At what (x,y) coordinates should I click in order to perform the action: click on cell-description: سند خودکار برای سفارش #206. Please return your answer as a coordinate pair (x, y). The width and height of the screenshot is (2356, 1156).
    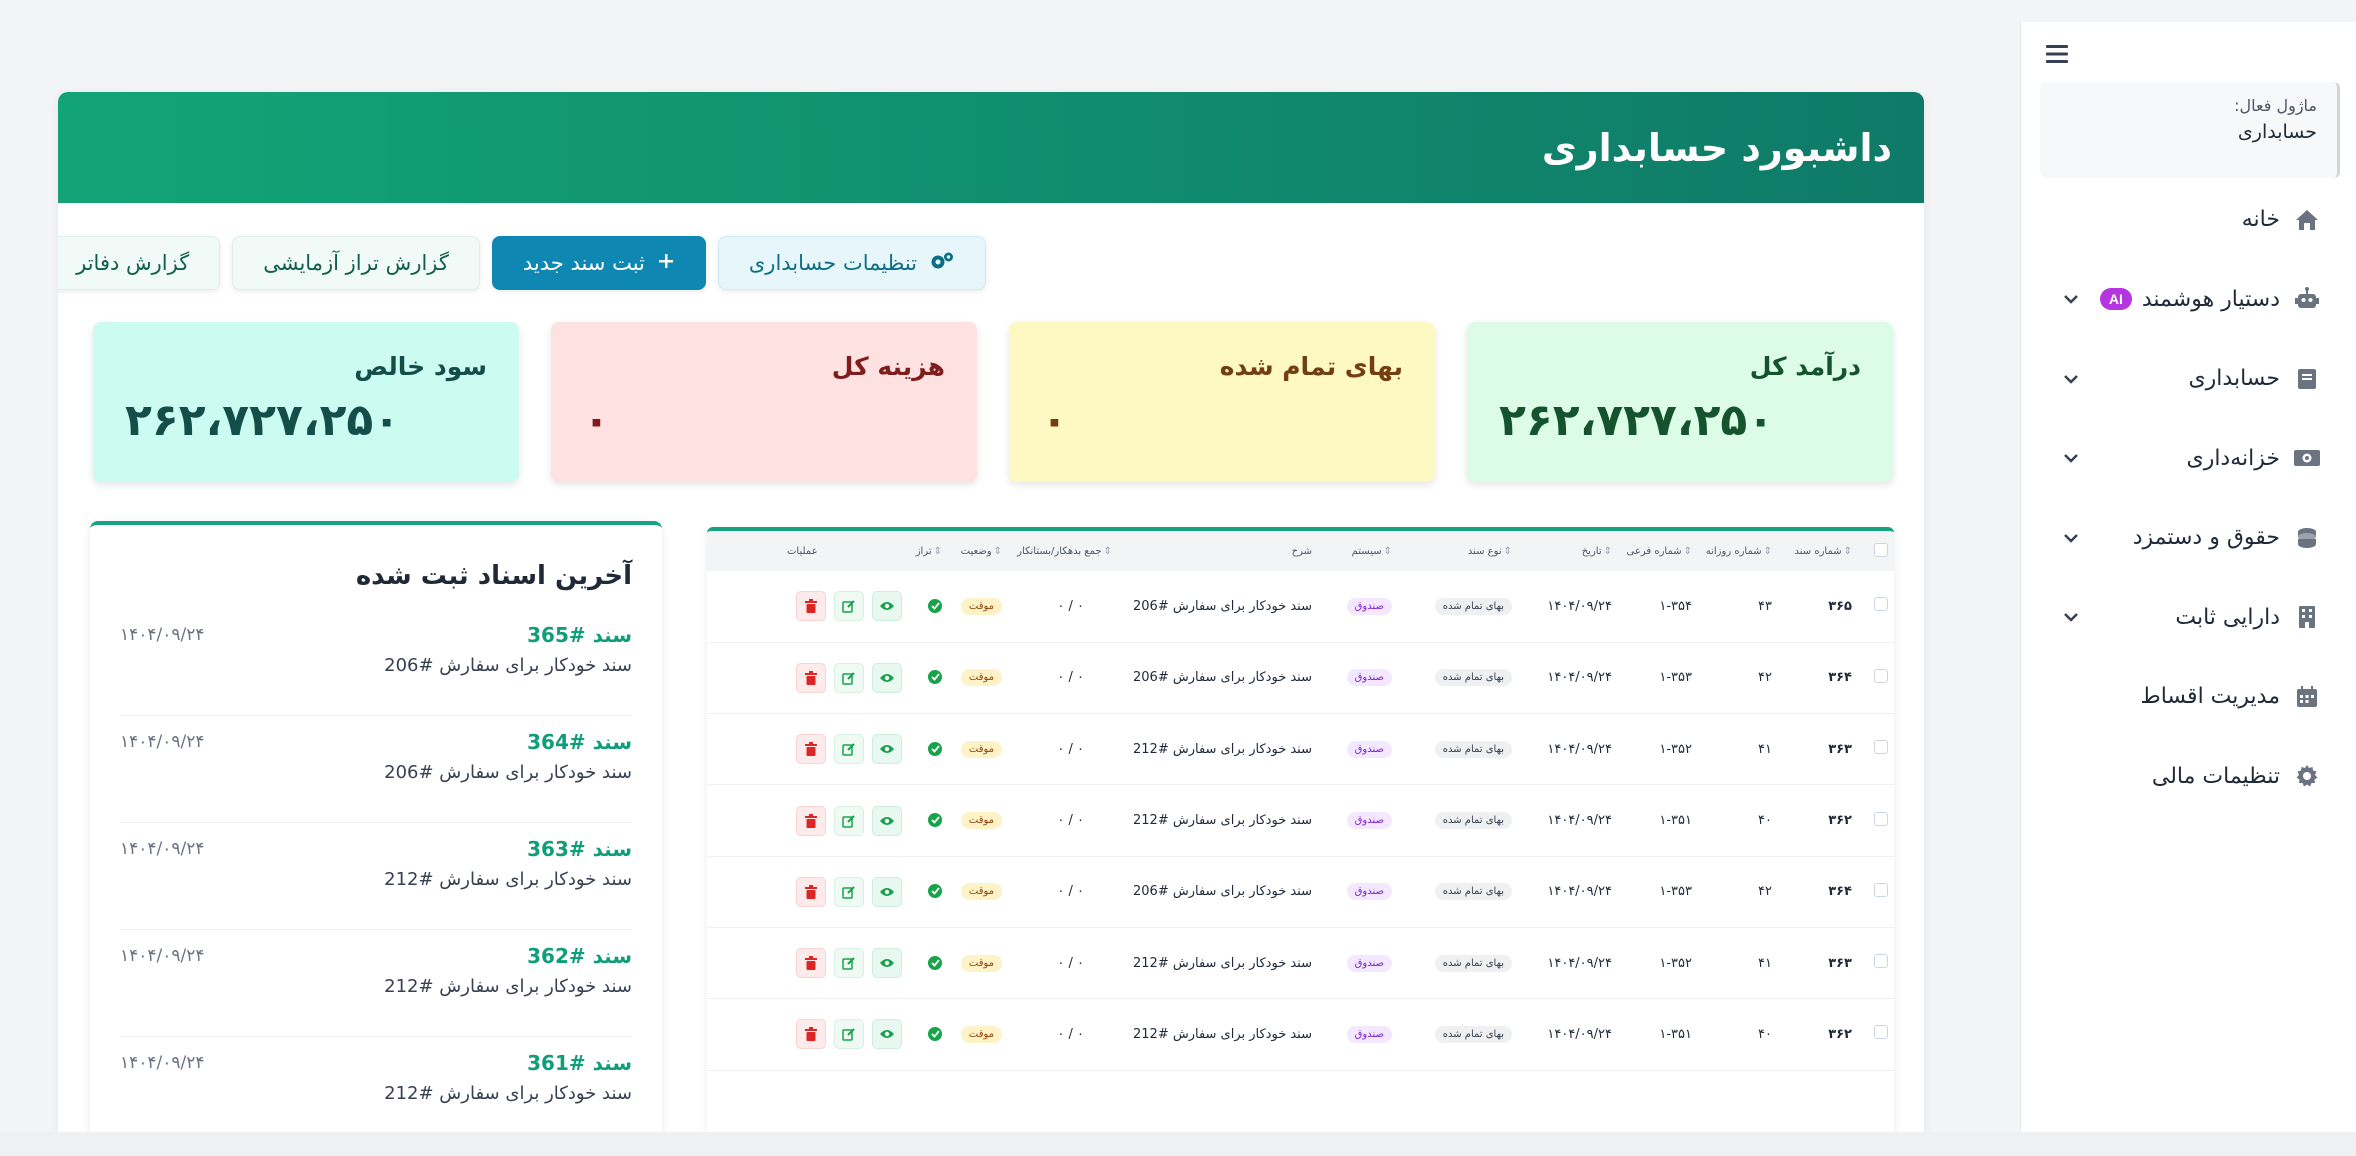
    Looking at the image, I should click on (1222, 892).